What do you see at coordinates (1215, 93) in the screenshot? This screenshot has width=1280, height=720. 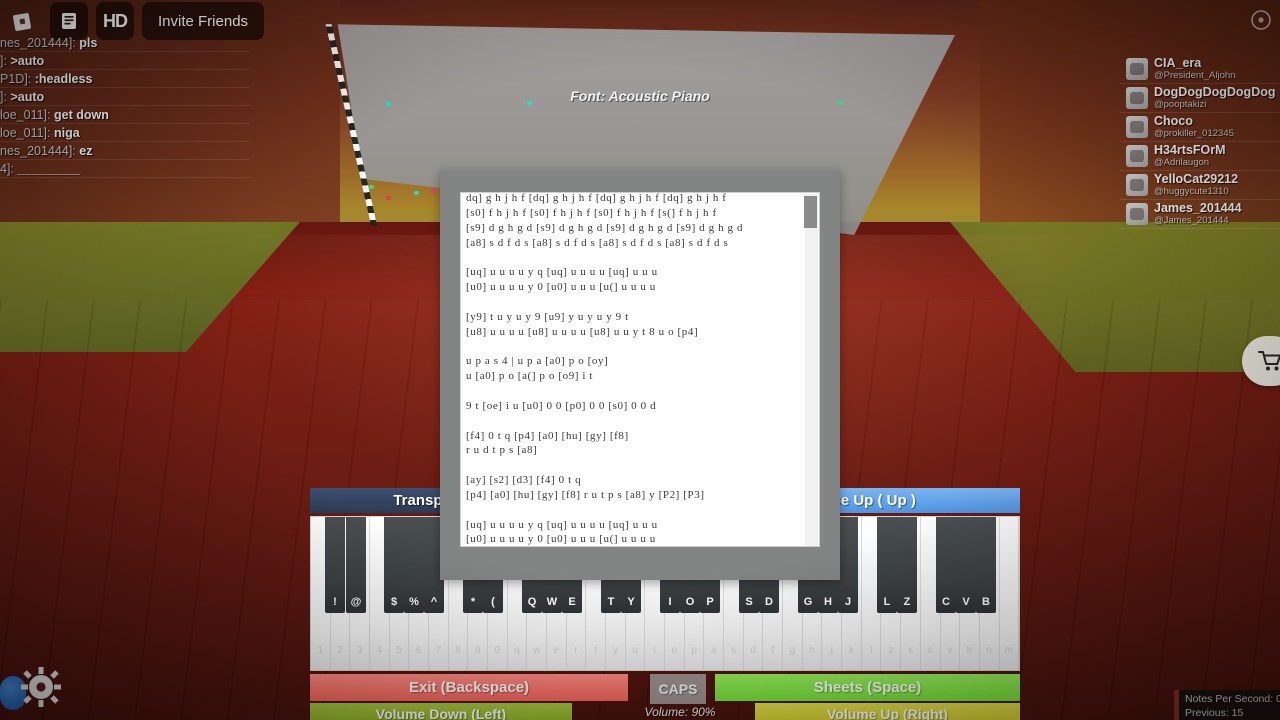 I see `player-name: DogDogDogDogDogDog` at bounding box center [1215, 93].